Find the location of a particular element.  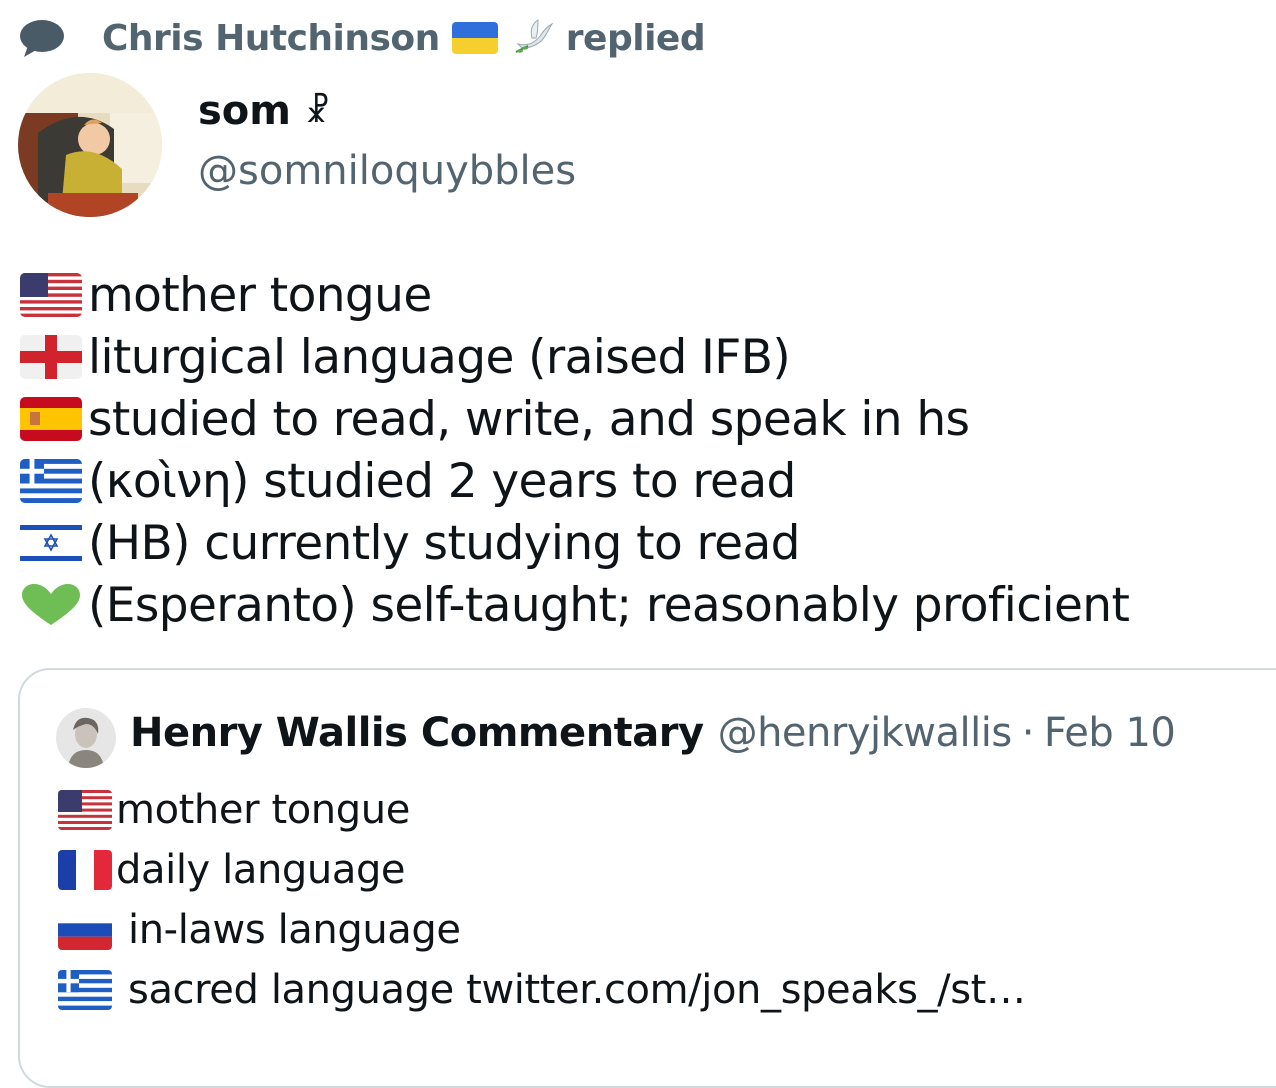

quote-author-name: Henry Wallis Commentary is located at coordinates (417, 733).